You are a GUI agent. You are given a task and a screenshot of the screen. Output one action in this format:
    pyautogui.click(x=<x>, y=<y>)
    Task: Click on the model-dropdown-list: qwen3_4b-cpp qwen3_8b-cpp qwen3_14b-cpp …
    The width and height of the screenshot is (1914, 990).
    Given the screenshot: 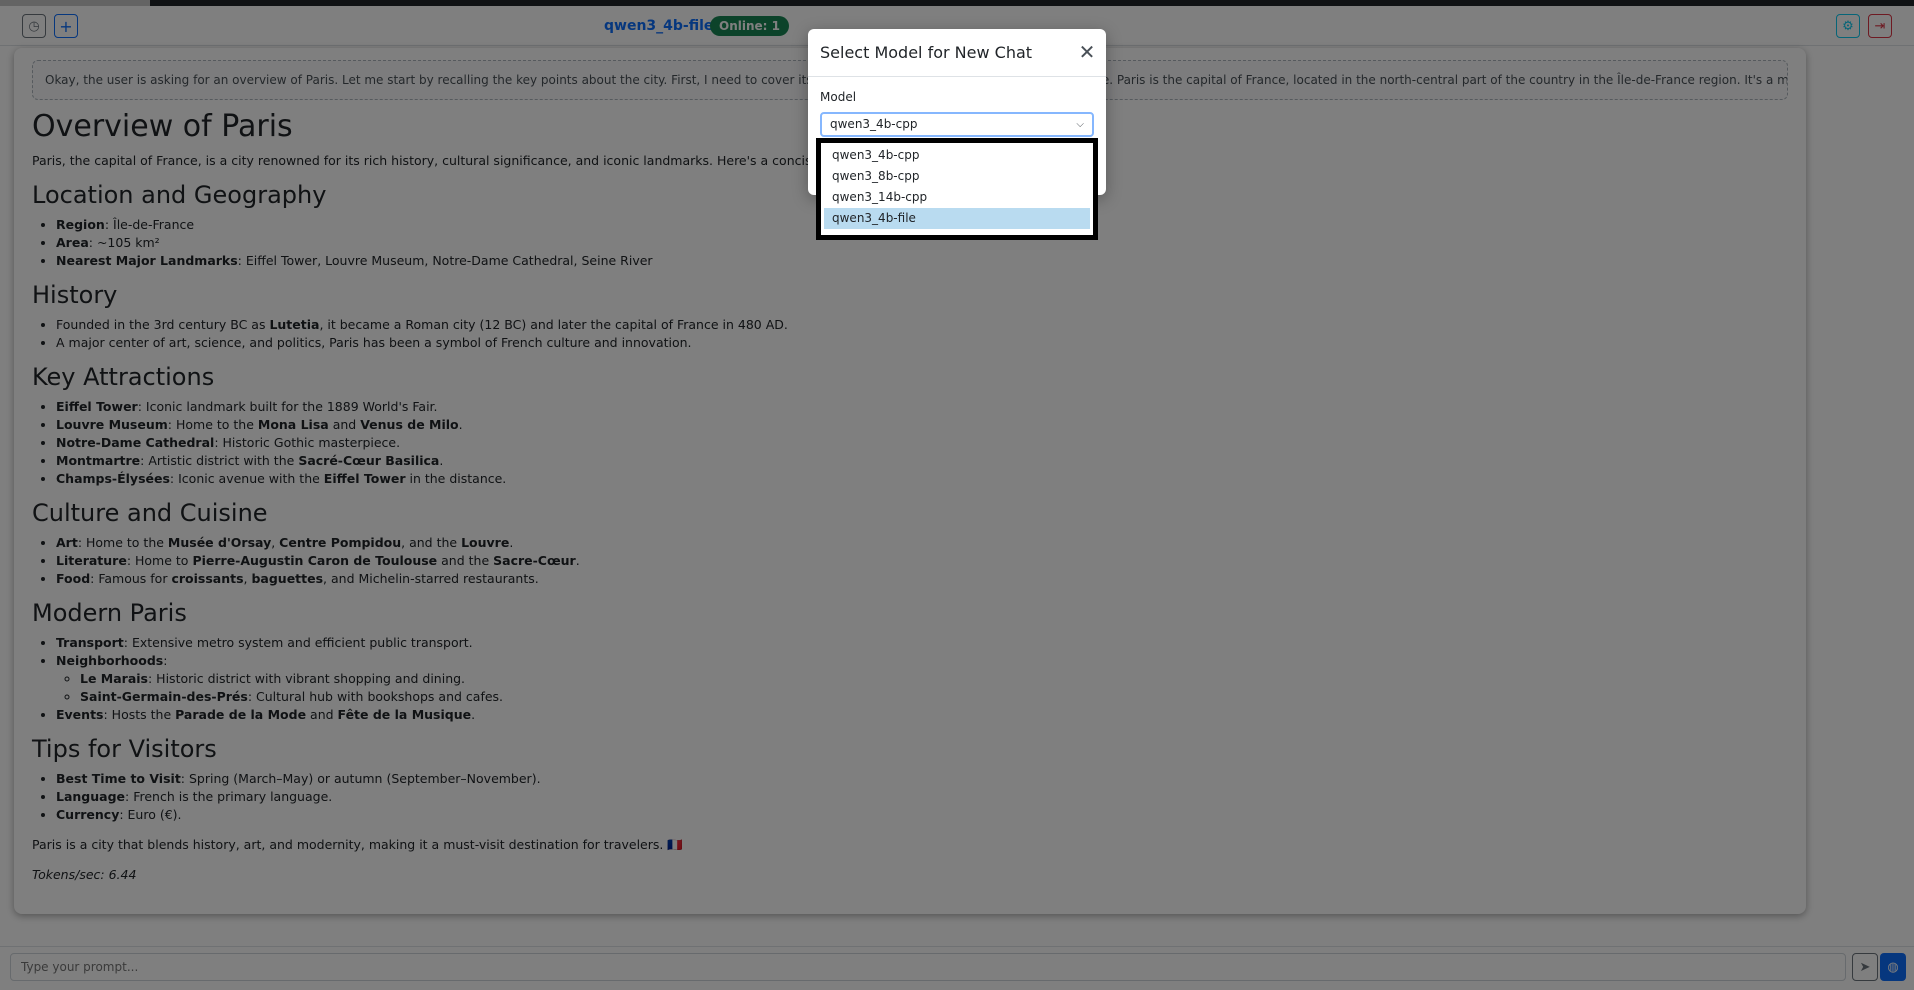 What is the action you would take?
    pyautogui.click(x=957, y=189)
    